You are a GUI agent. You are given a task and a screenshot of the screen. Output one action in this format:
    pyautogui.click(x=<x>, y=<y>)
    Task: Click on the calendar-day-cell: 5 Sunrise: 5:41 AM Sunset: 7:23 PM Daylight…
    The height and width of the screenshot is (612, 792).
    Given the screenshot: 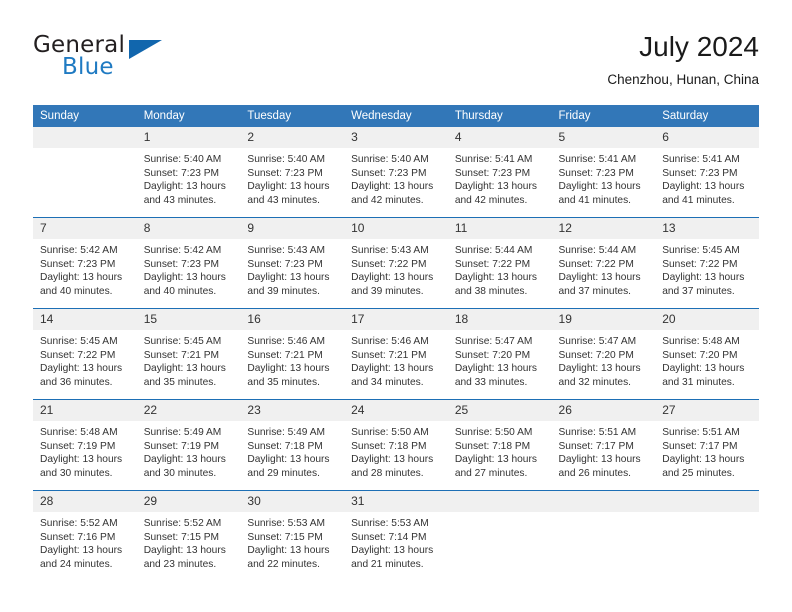 What is the action you would take?
    pyautogui.click(x=603, y=172)
    